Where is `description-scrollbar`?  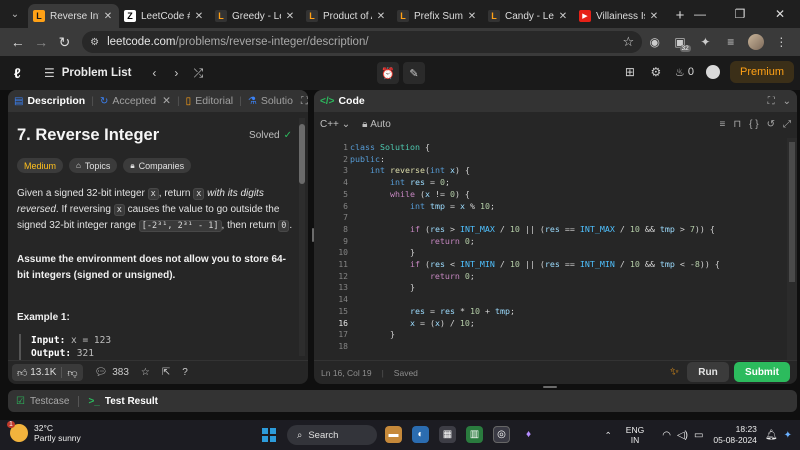 description-scrollbar is located at coordinates (302, 237).